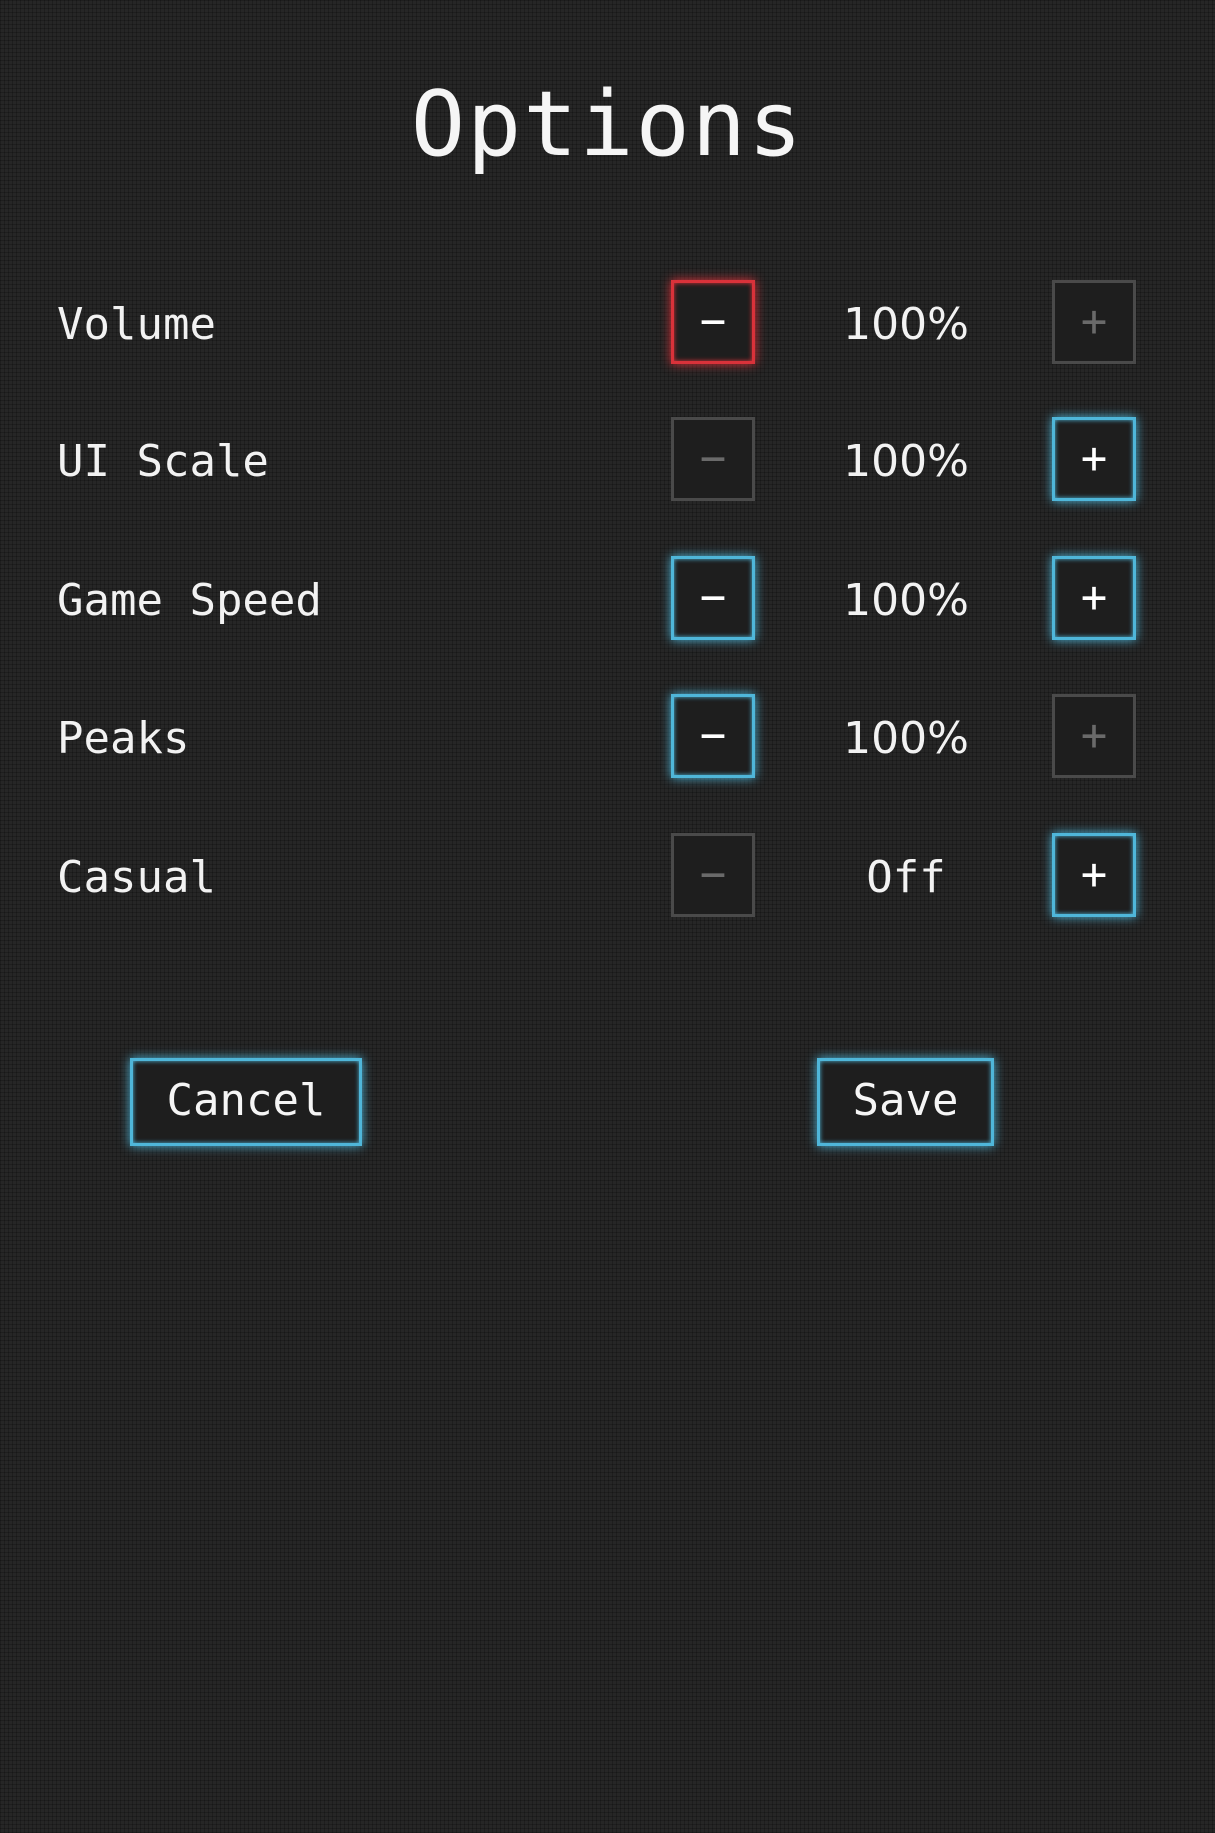 The height and width of the screenshot is (1833, 1215). I want to click on setting-row-ui-scale: UI Scale − 100% +, so click(607, 462).